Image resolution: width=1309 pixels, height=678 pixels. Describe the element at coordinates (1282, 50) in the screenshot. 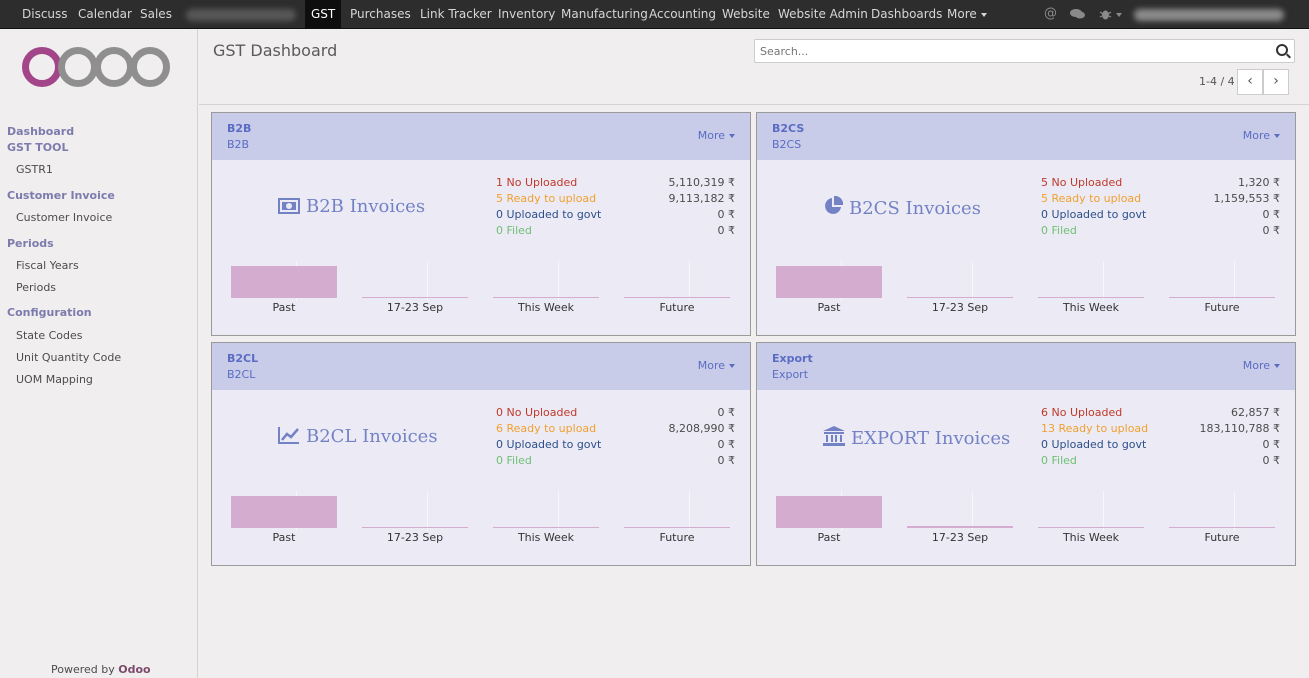

I see `search-icon` at that location.